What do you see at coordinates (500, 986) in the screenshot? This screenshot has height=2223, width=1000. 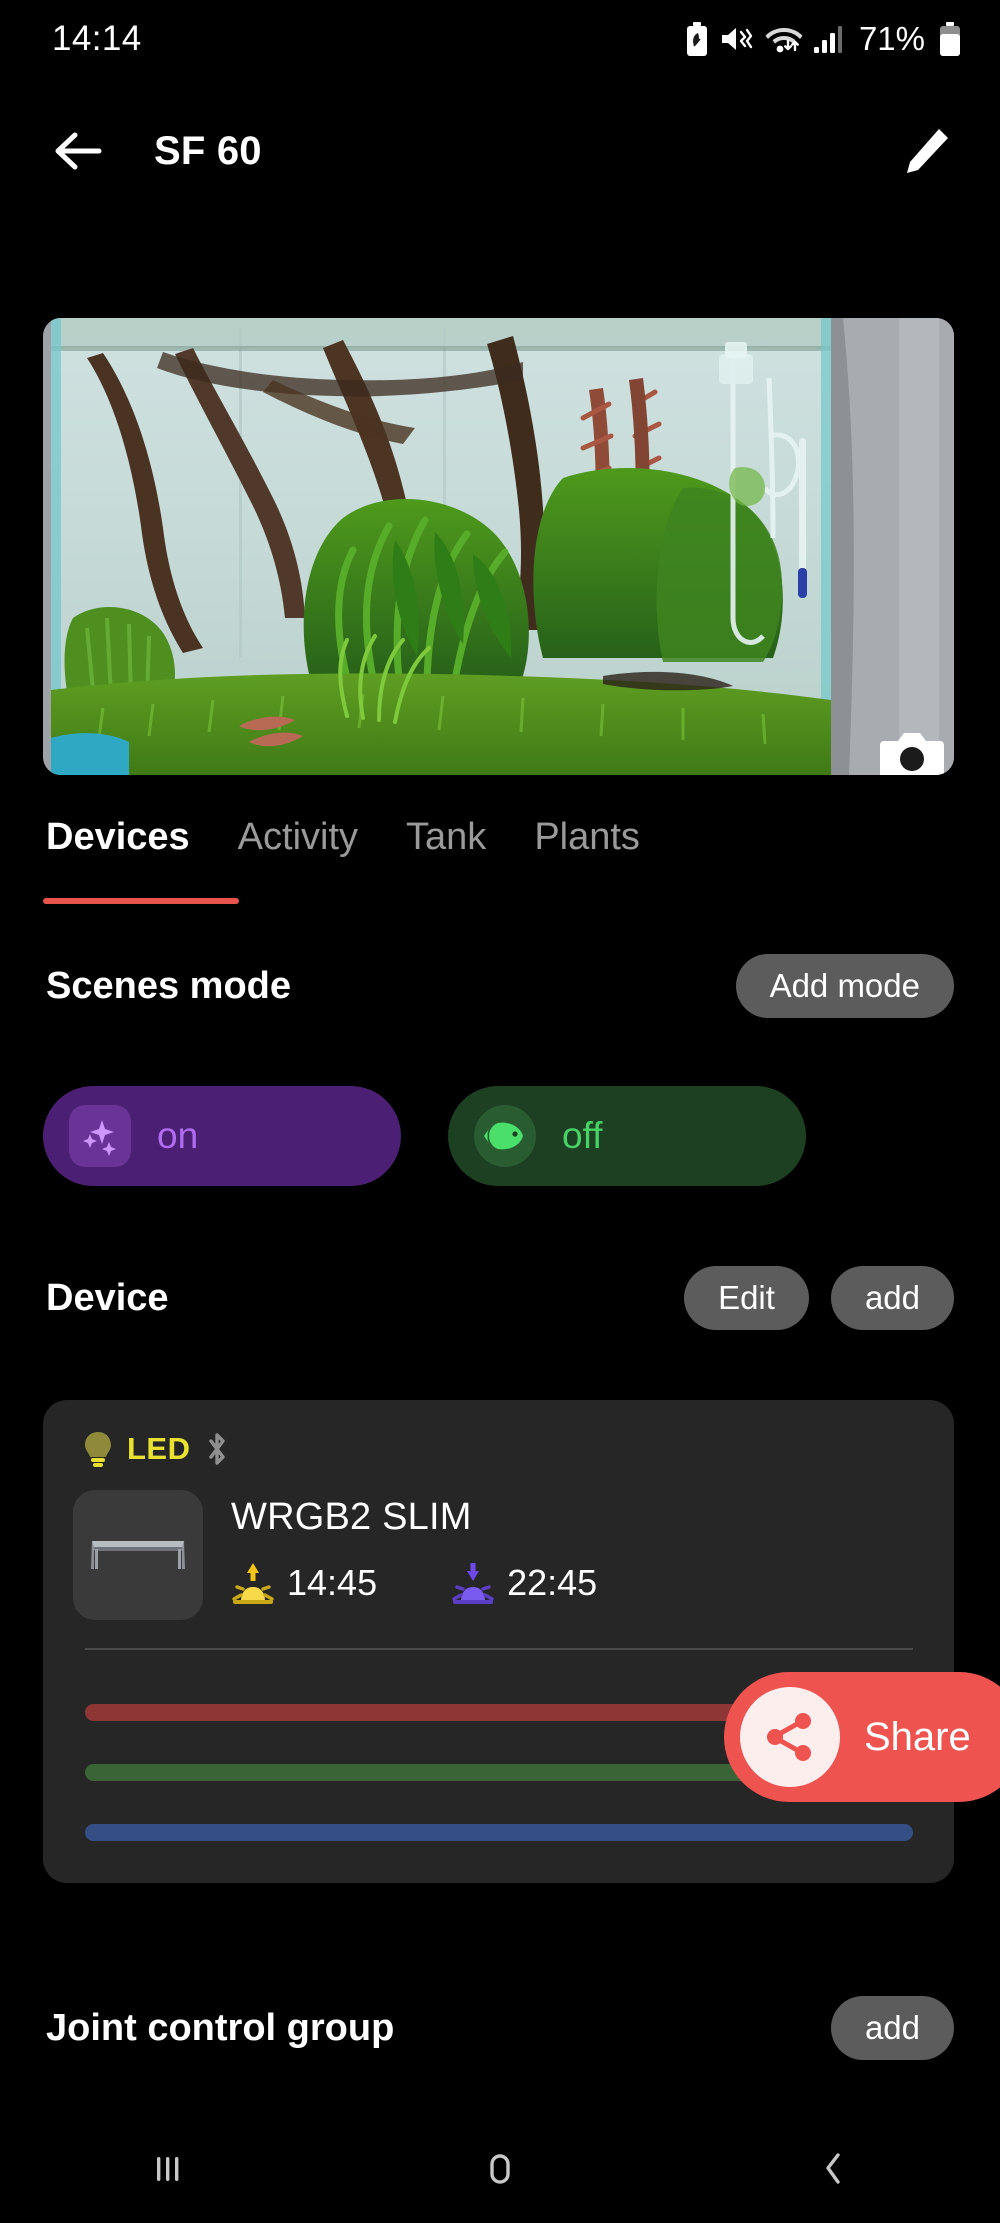 I see `scenes-mode-header: Scenes mode Add mode` at bounding box center [500, 986].